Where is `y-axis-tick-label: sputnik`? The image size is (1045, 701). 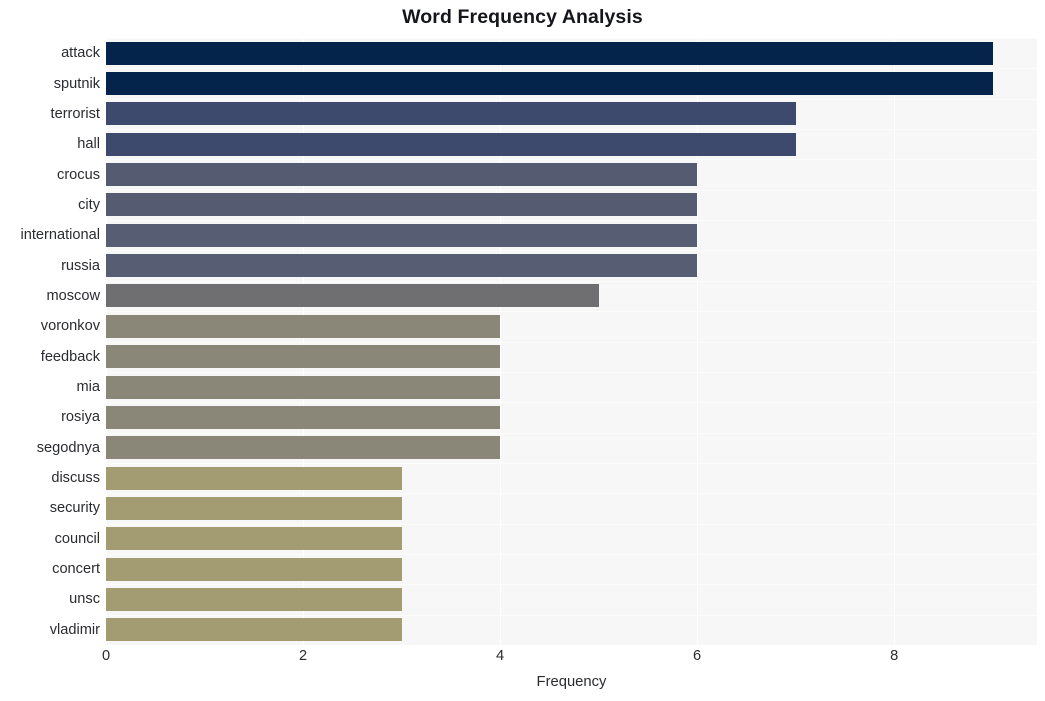
y-axis-tick-label: sputnik is located at coordinates (76, 83).